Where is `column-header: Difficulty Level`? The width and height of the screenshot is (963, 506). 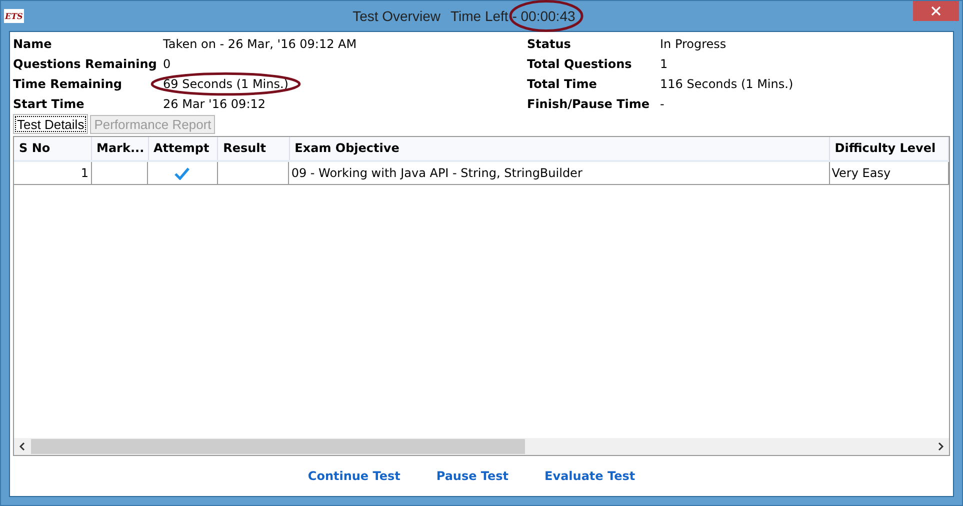 column-header: Difficulty Level is located at coordinates (890, 148).